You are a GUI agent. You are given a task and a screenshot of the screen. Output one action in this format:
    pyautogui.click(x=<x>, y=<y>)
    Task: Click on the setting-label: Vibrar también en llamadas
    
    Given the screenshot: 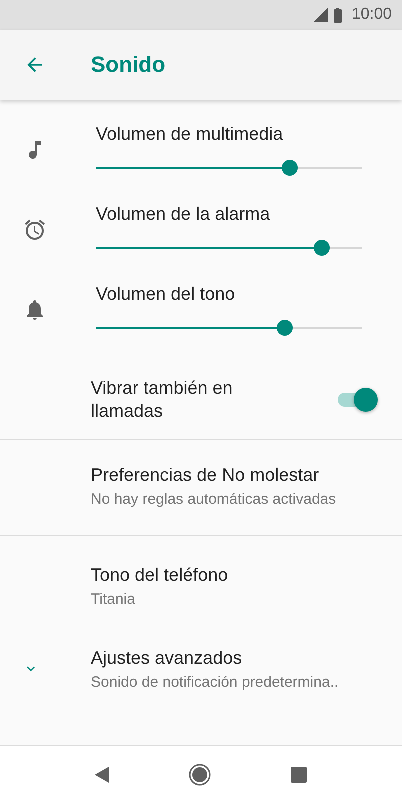 What is the action you would take?
    pyautogui.click(x=162, y=400)
    